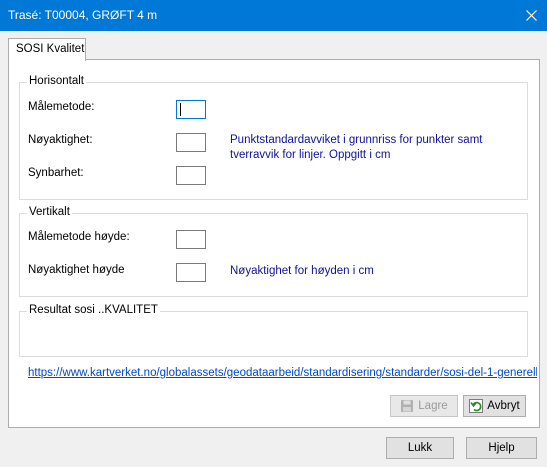  What do you see at coordinates (50, 49) in the screenshot?
I see `tab-label: SOSI Kvalitet` at bounding box center [50, 49].